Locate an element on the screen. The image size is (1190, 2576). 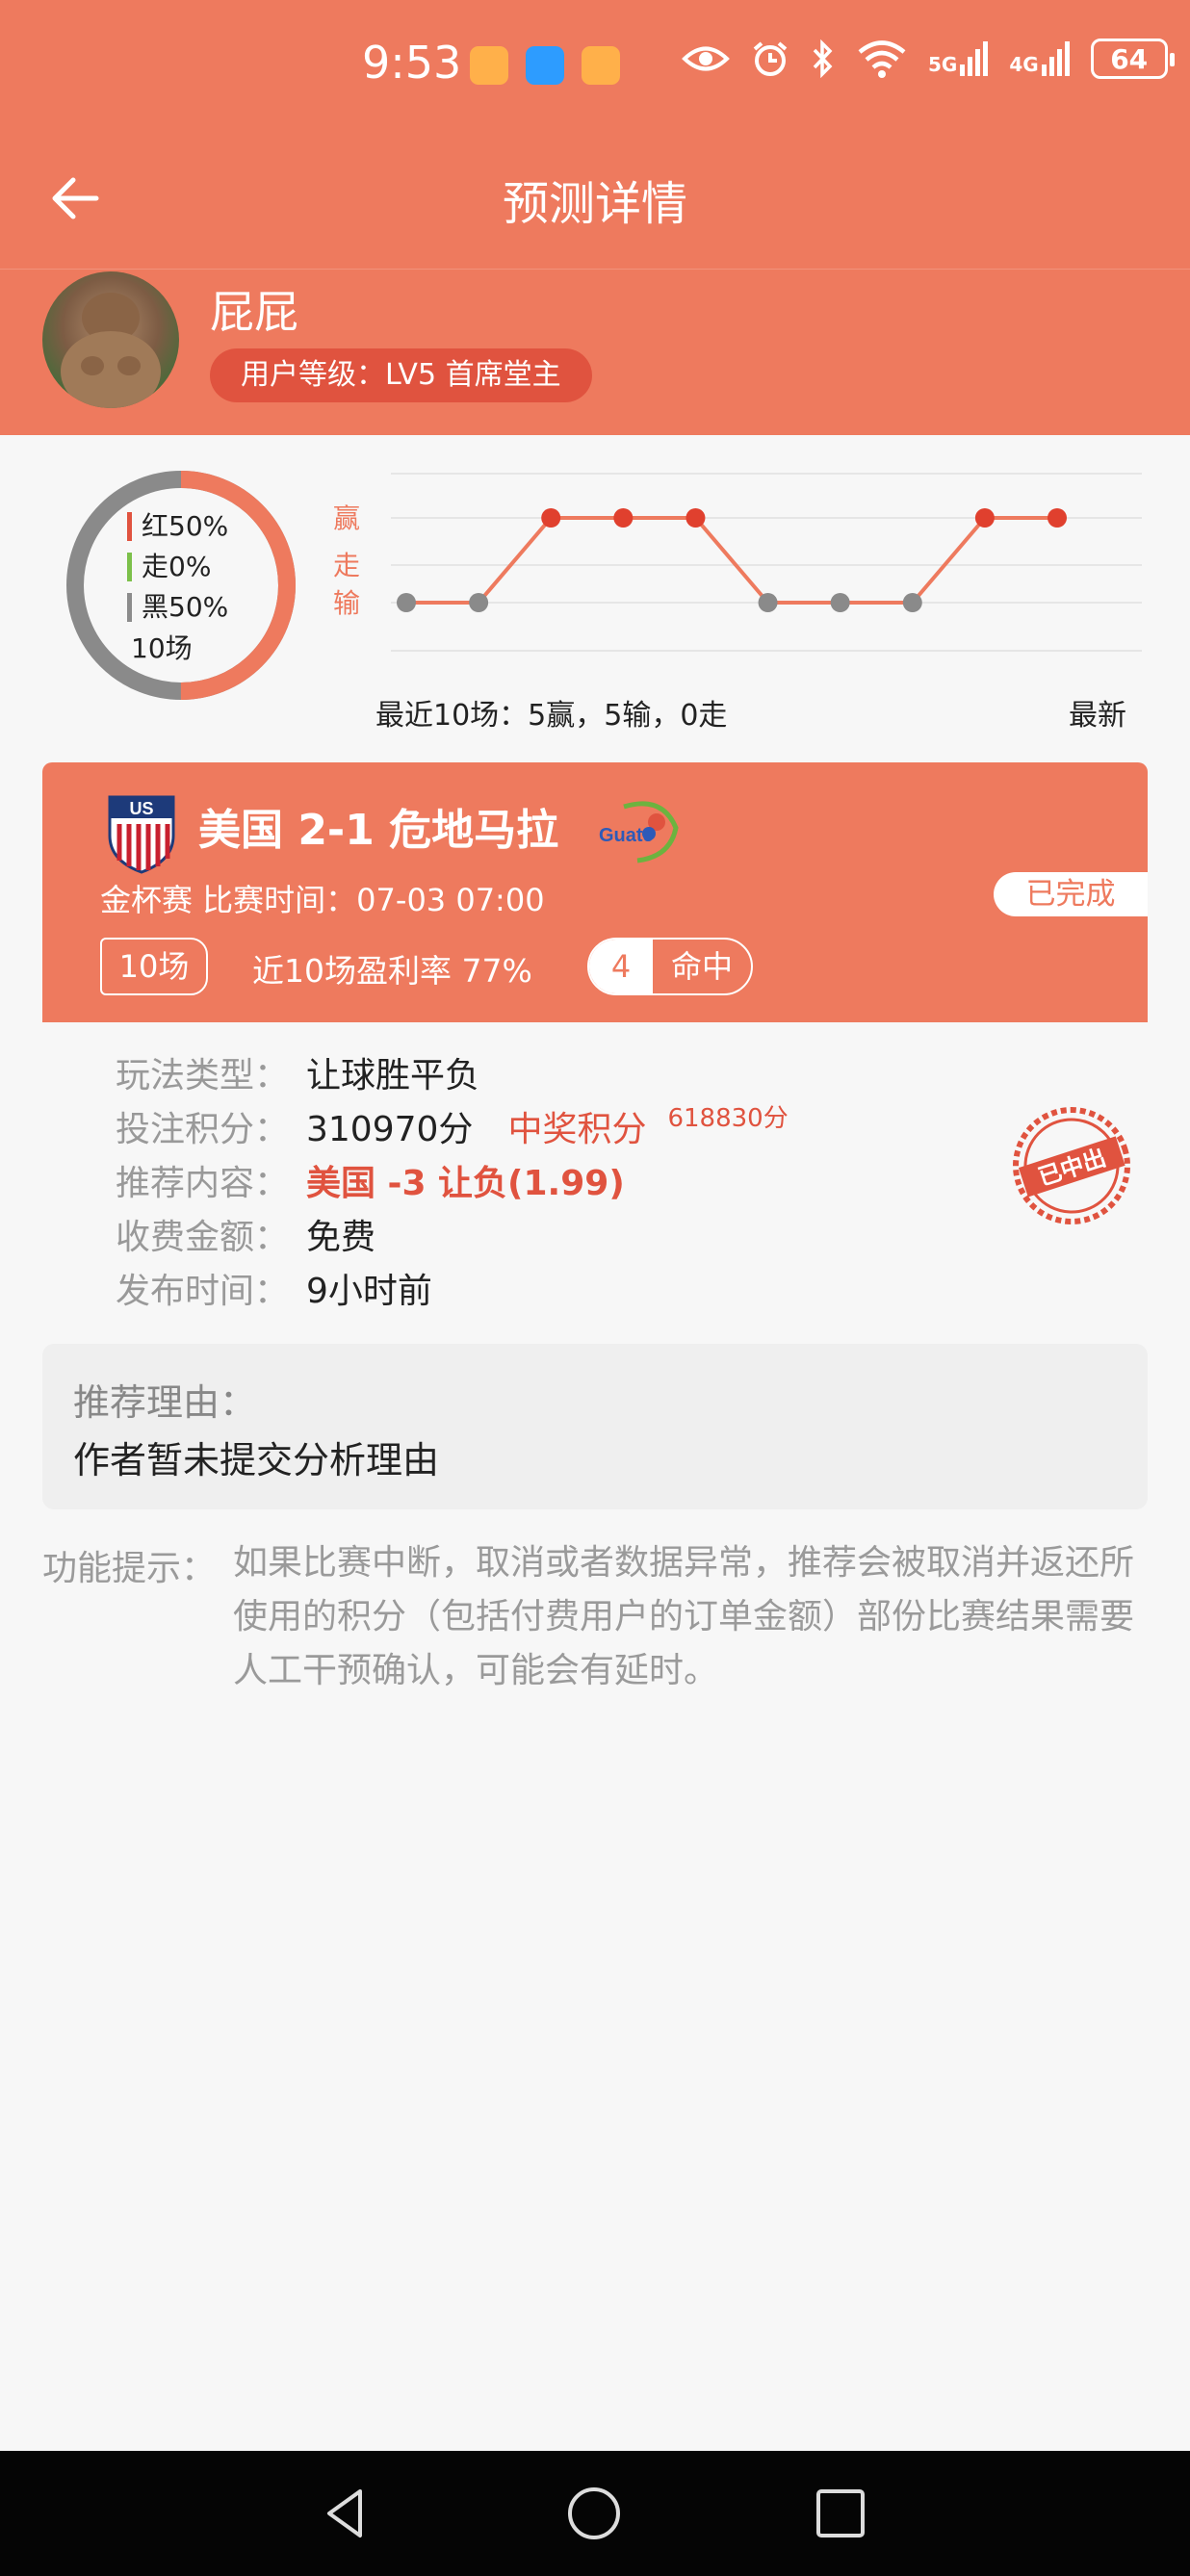
nav-bar: 预测详情 is located at coordinates (595, 203).